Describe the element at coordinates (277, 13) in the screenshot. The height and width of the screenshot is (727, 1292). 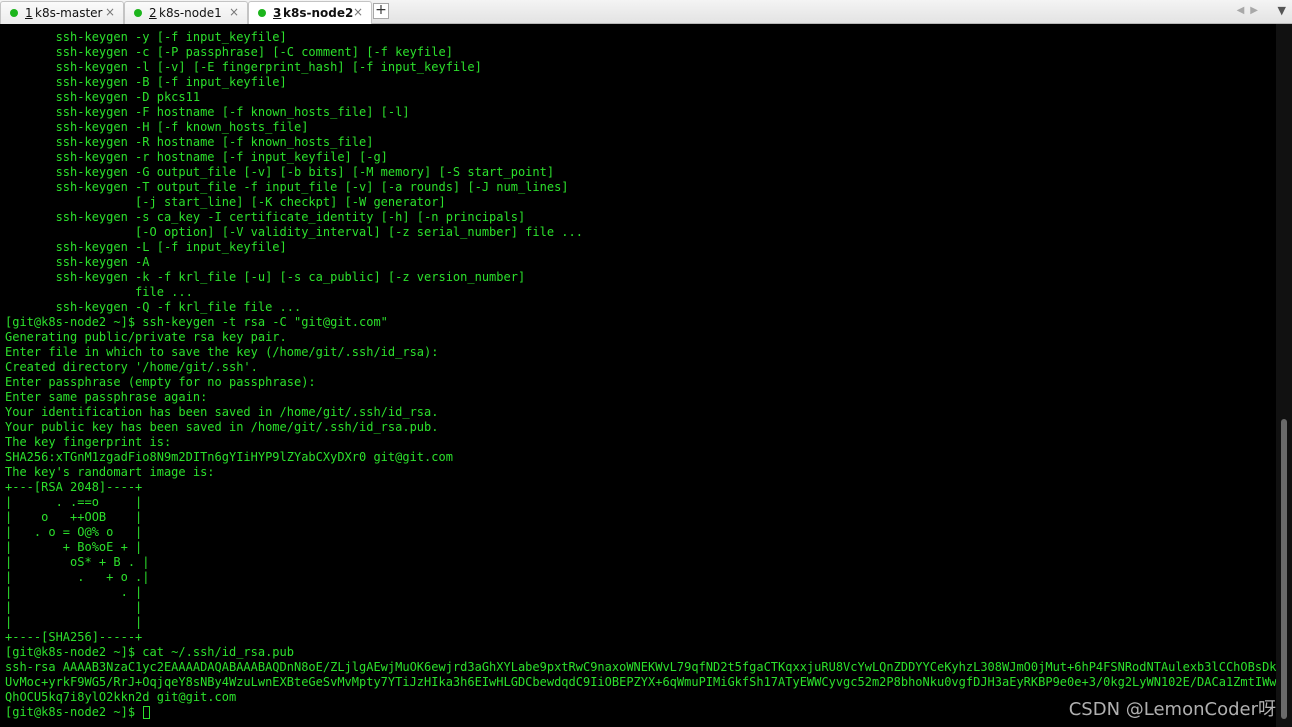
I see `tab-number: 3` at that location.